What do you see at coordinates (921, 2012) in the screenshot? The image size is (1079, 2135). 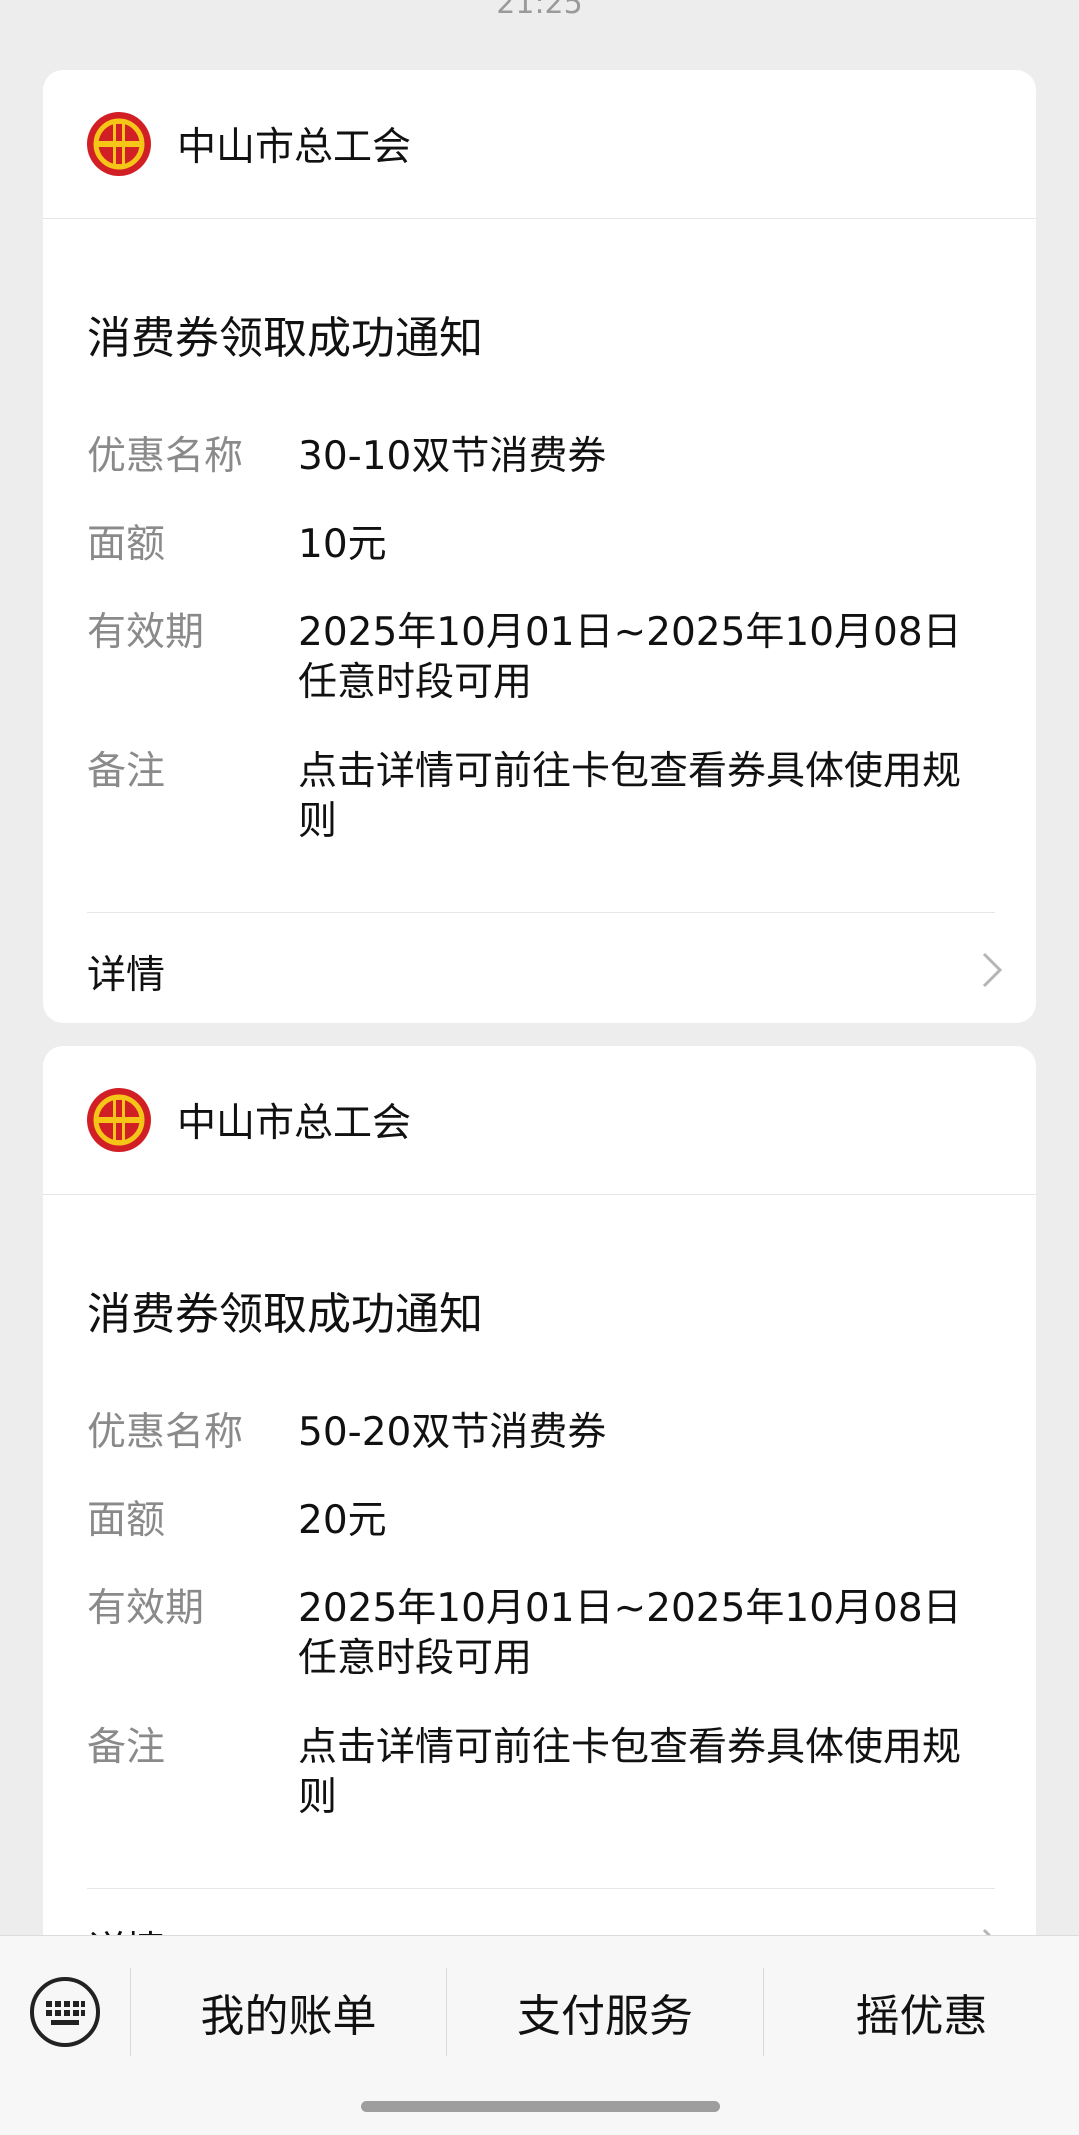 I see `menu-shake-offers: 摇优惠` at bounding box center [921, 2012].